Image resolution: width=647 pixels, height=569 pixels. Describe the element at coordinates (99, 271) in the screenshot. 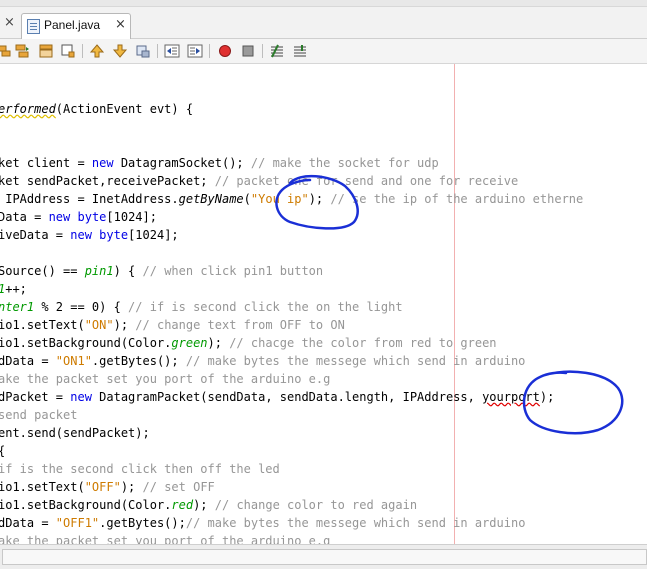

I see `code-token: pin1` at that location.